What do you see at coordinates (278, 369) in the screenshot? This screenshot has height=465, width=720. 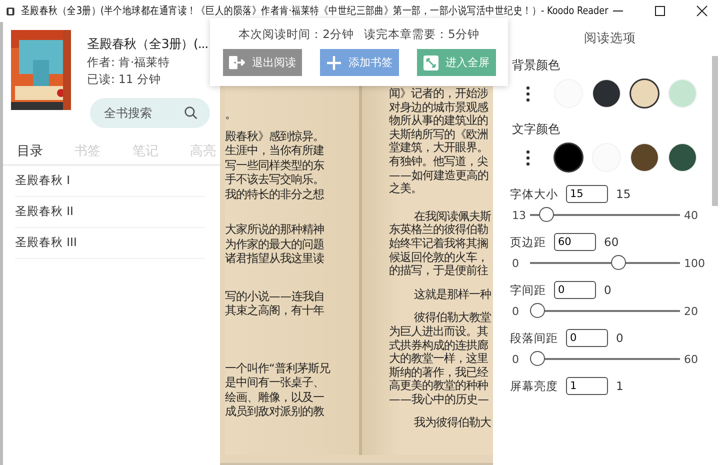 I see `book-text-line: 一个叫作“普利茅斯兄` at bounding box center [278, 369].